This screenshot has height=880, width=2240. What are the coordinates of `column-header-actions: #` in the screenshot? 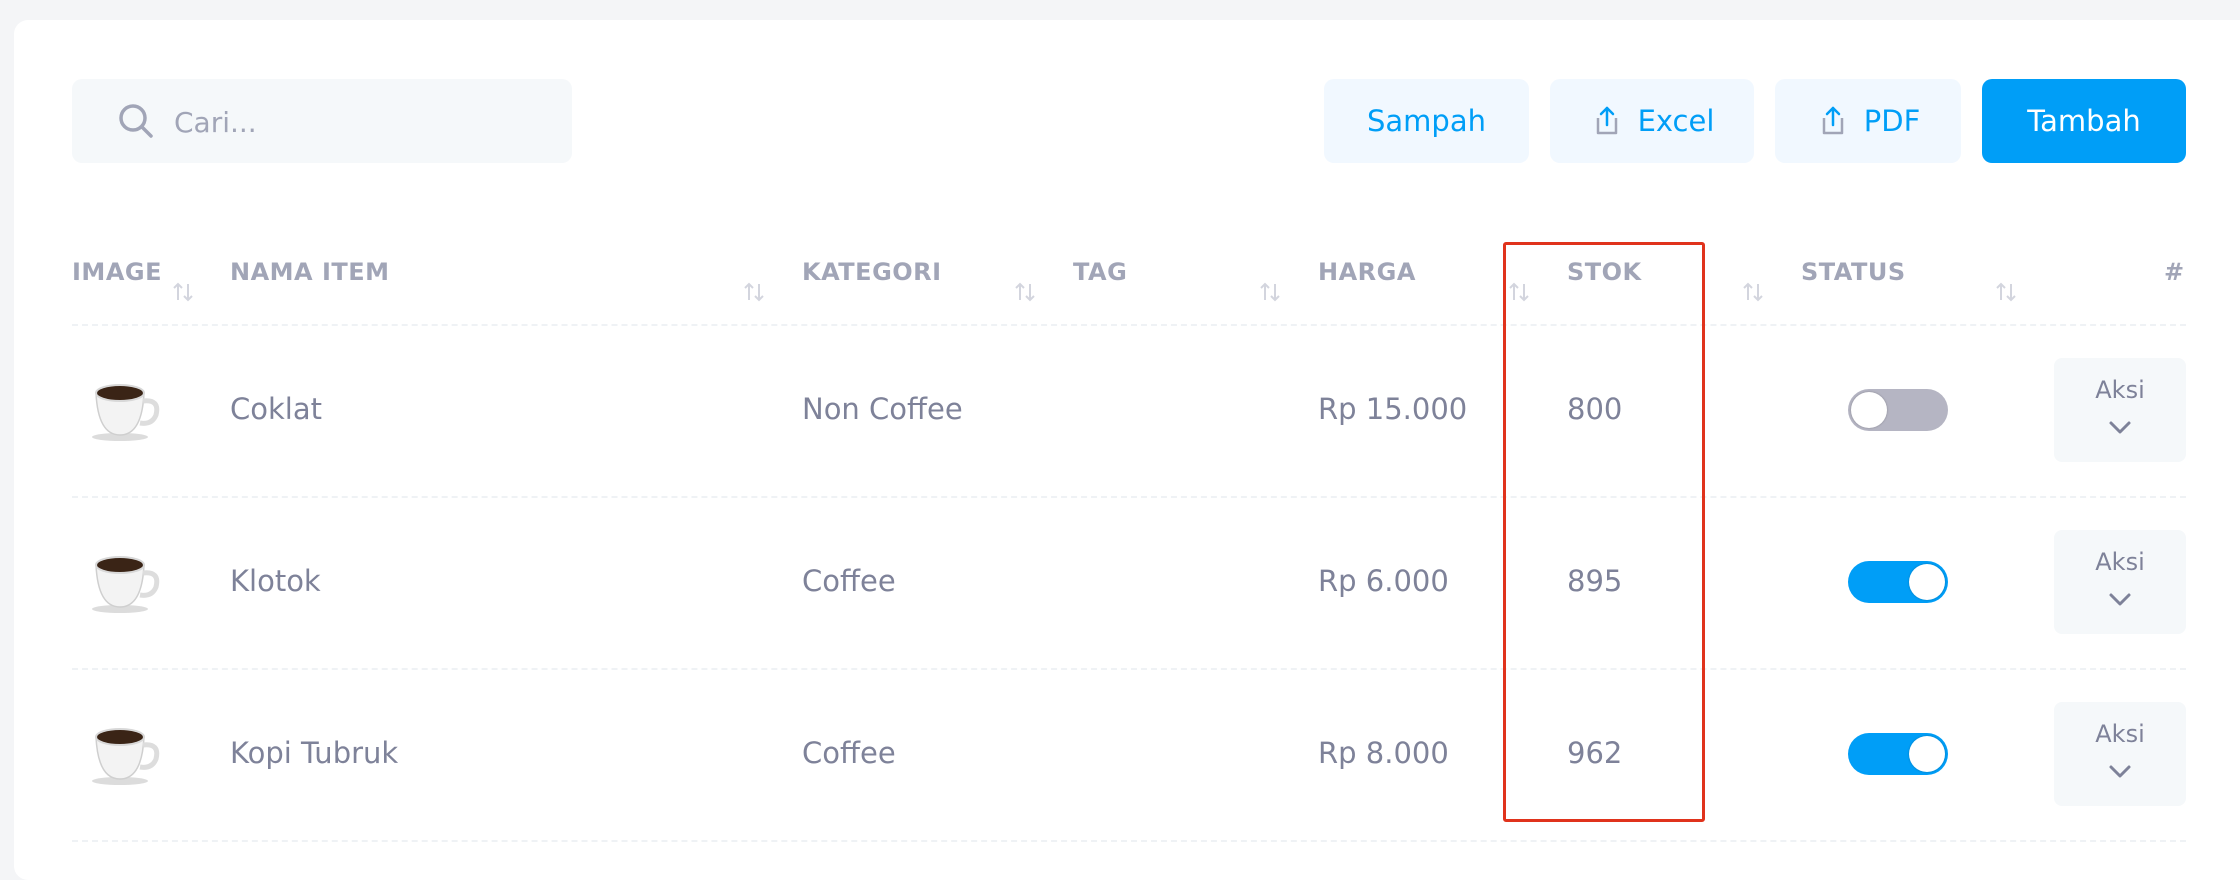 It's located at (2174, 272).